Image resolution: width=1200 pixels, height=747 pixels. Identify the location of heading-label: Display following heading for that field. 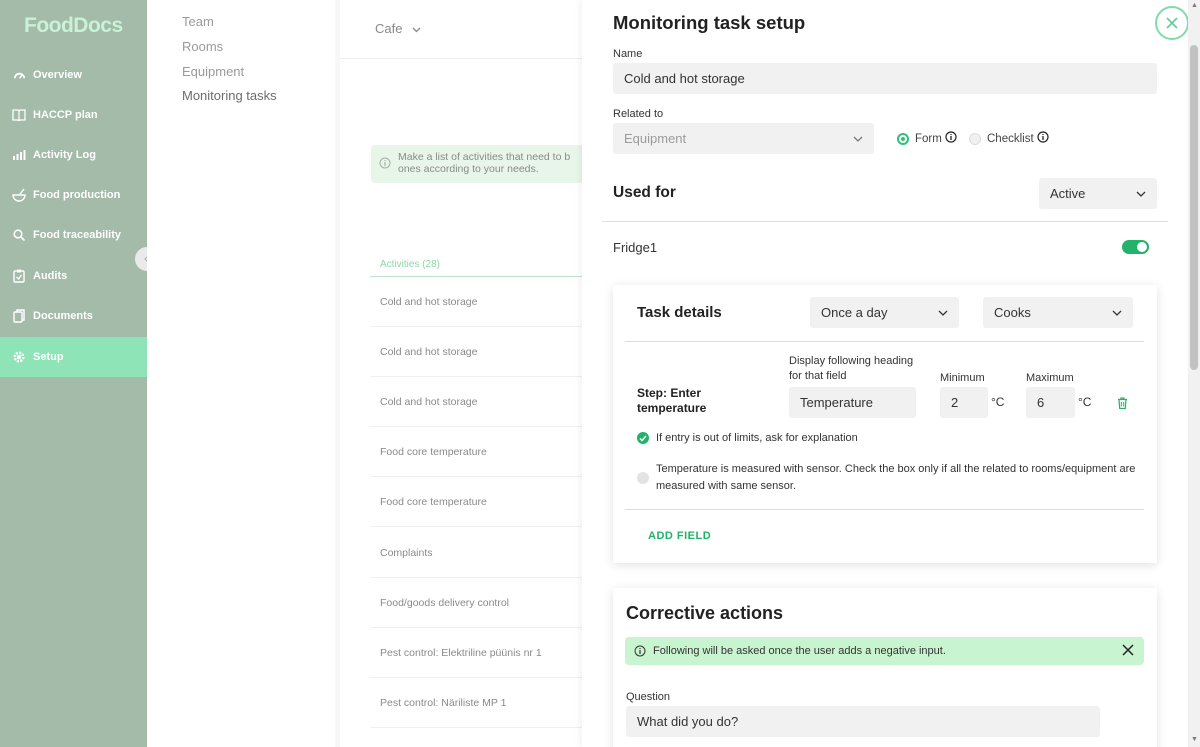
(851, 368).